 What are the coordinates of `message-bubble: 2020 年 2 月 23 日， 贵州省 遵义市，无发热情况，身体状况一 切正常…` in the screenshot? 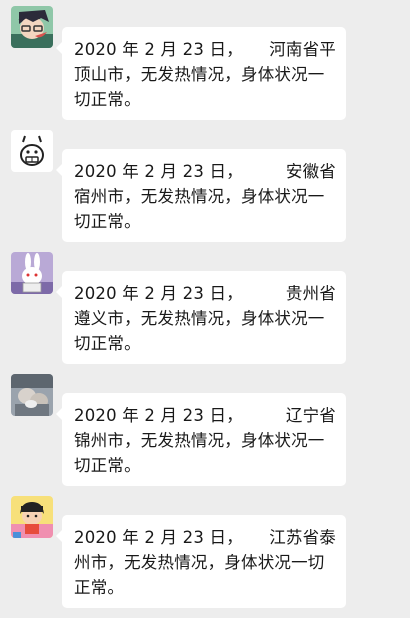 It's located at (201, 317).